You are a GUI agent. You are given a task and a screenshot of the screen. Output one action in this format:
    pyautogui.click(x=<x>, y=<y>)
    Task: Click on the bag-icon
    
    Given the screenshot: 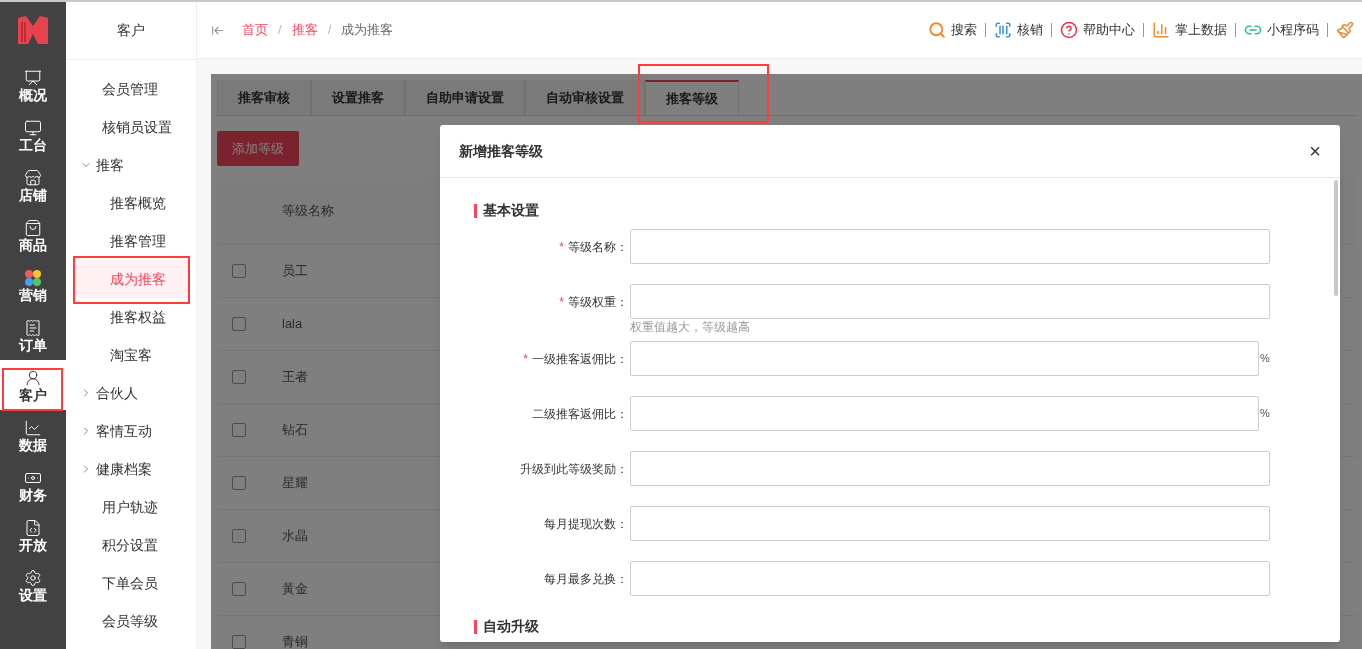 What is the action you would take?
    pyautogui.click(x=33, y=227)
    